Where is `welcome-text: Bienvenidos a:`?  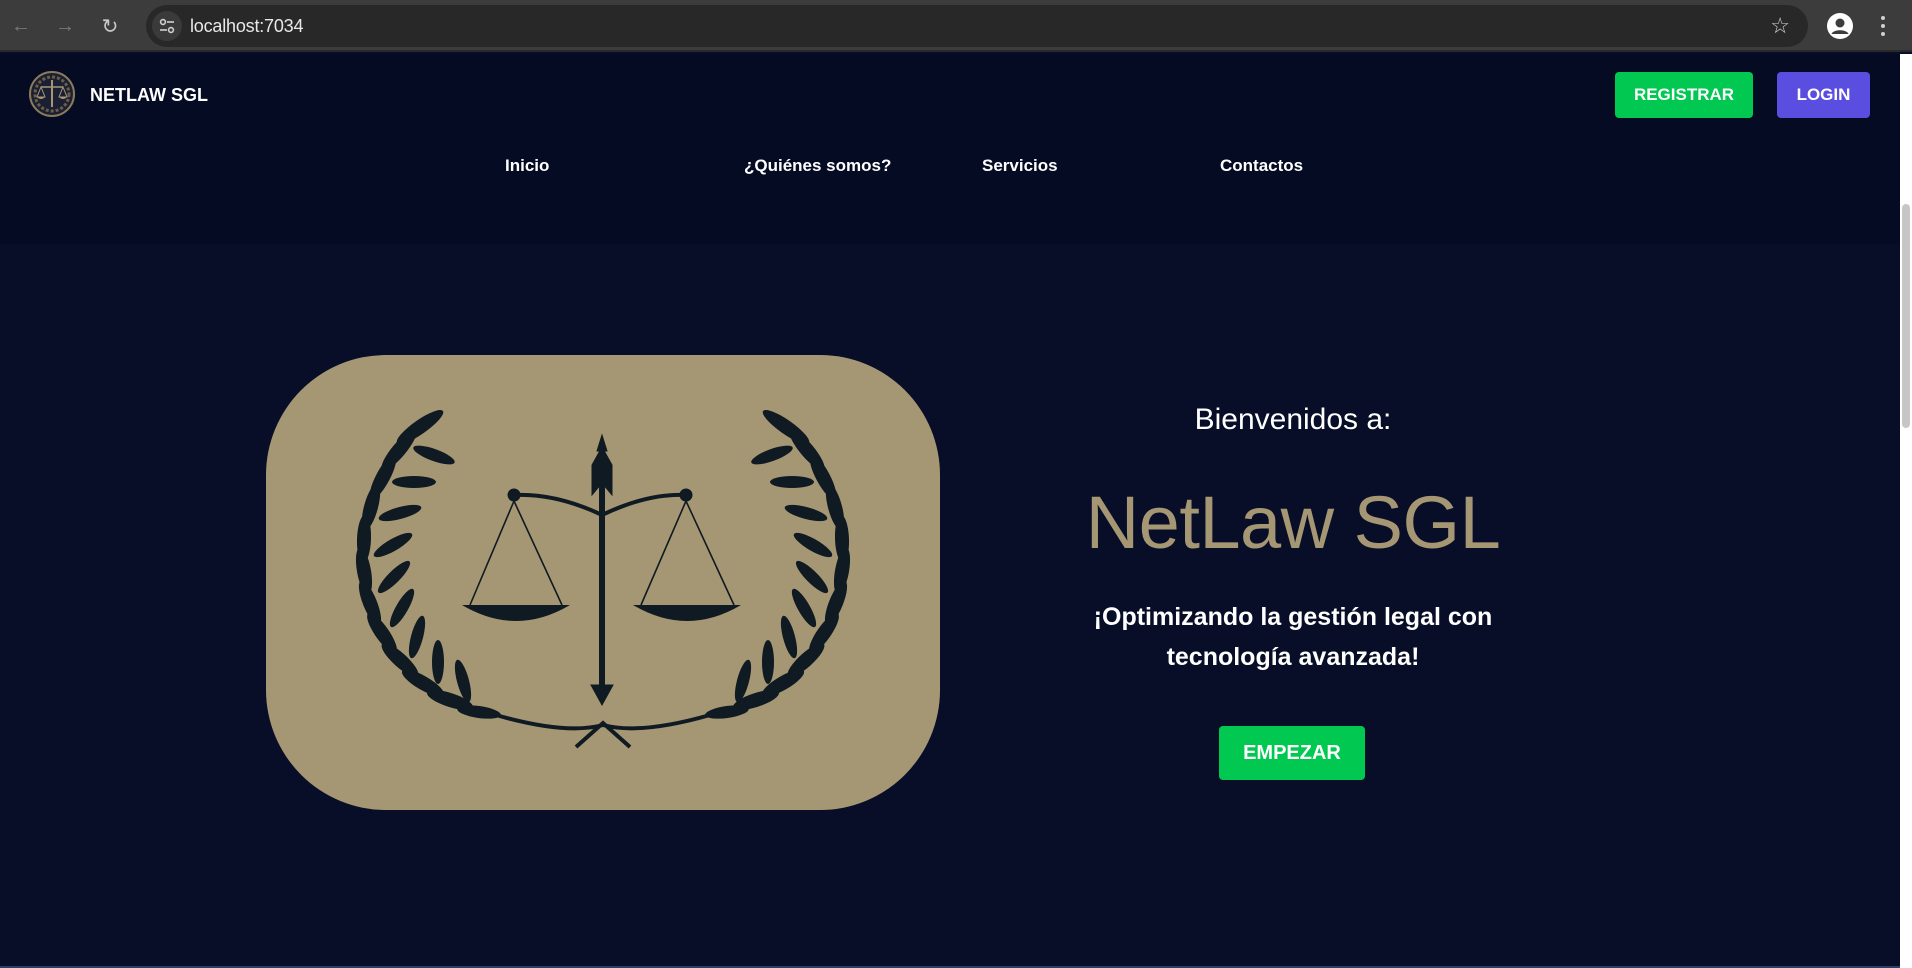
welcome-text: Bienvenidos a: is located at coordinates (1293, 419).